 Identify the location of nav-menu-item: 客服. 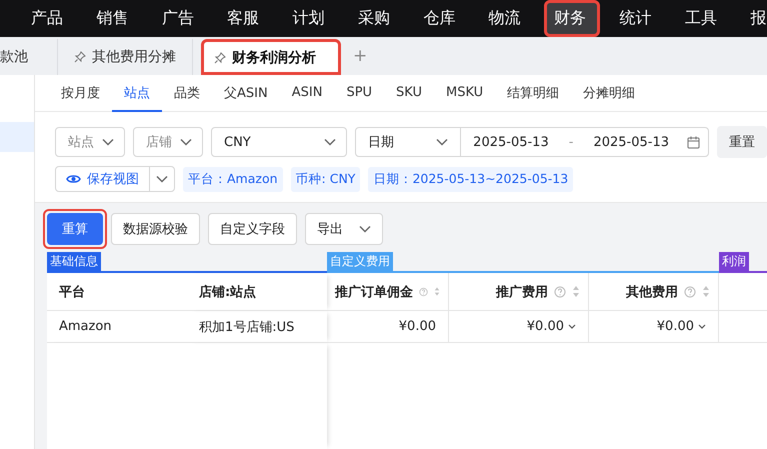
(245, 18).